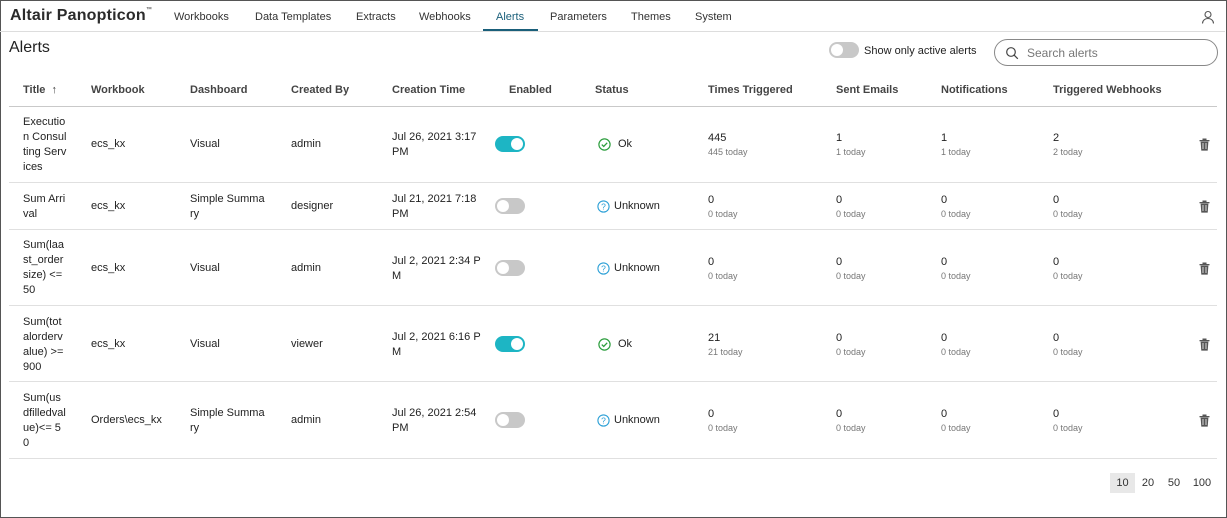 Image resolution: width=1227 pixels, height=518 pixels. What do you see at coordinates (54, 90) in the screenshot?
I see `sort-ascending-icon: ↑` at bounding box center [54, 90].